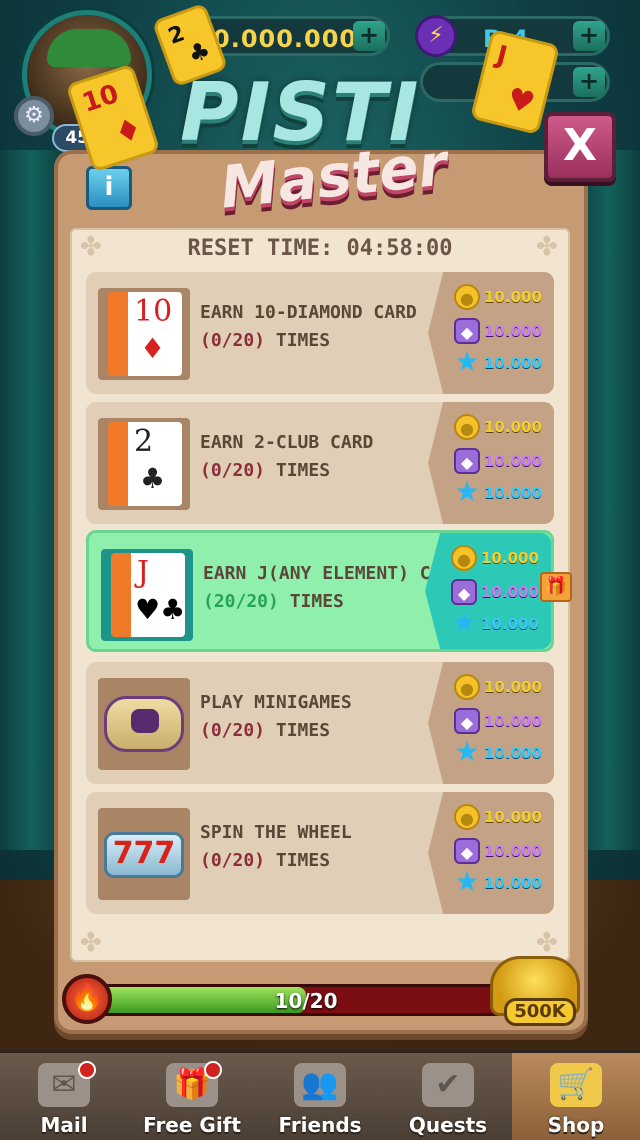 Image resolution: width=640 pixels, height=1140 pixels. Describe the element at coordinates (589, 36) in the screenshot. I see `add-gems-button: +` at that location.